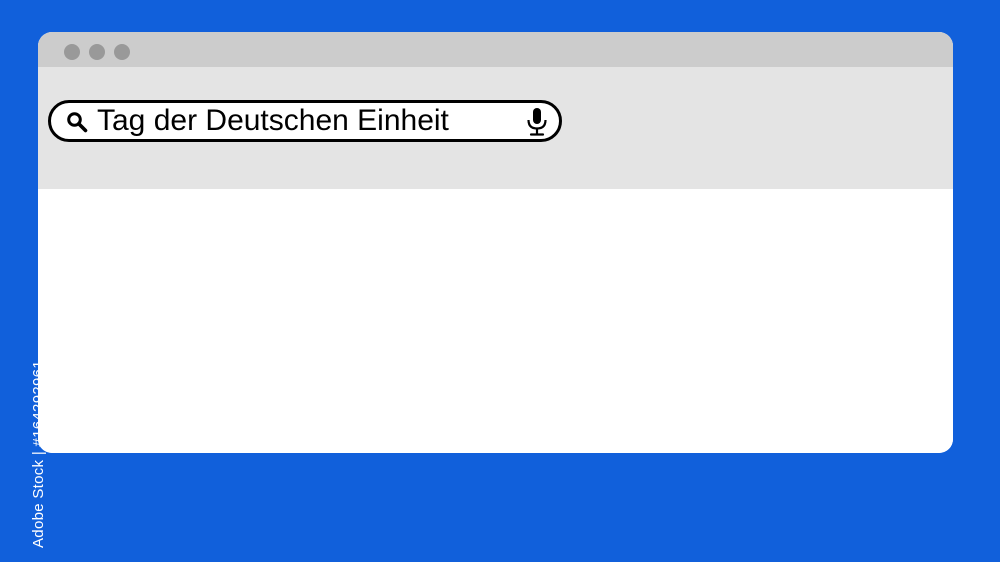 The width and height of the screenshot is (1000, 562). What do you see at coordinates (26, 435) in the screenshot?
I see `stock-watermark: Adobe Stock | #164292961` at bounding box center [26, 435].